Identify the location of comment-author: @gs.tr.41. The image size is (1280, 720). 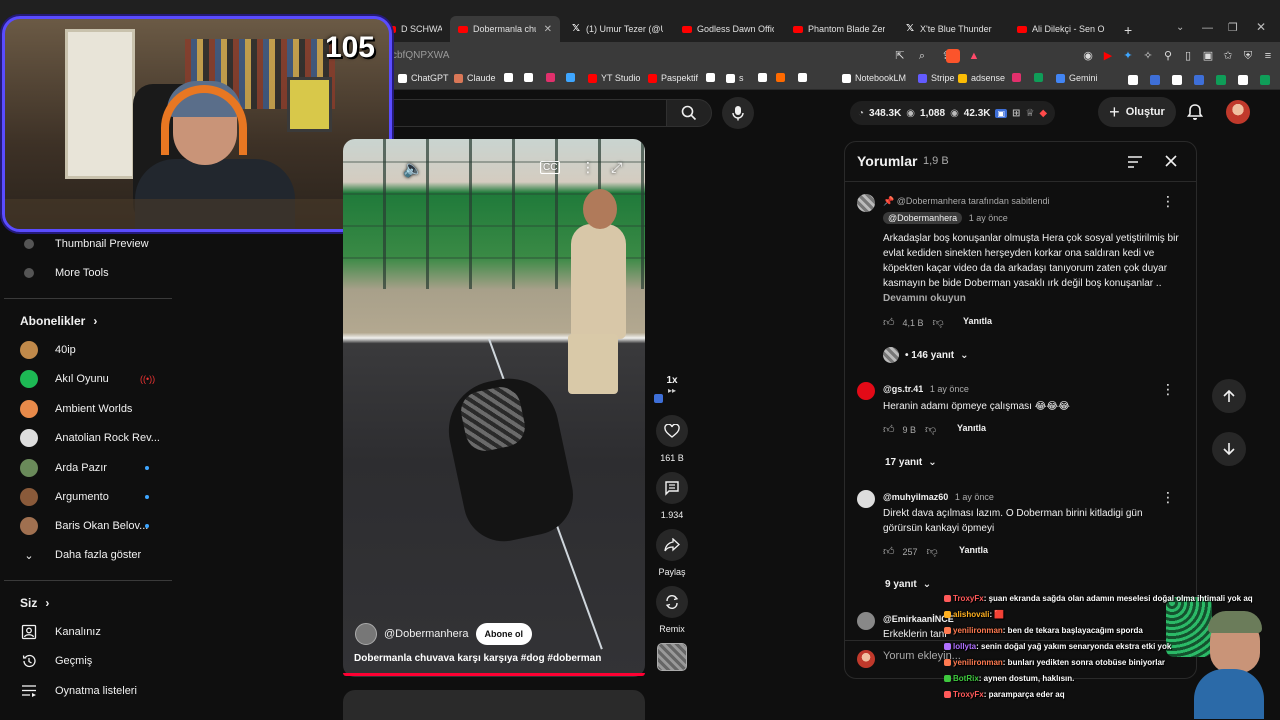
(903, 389).